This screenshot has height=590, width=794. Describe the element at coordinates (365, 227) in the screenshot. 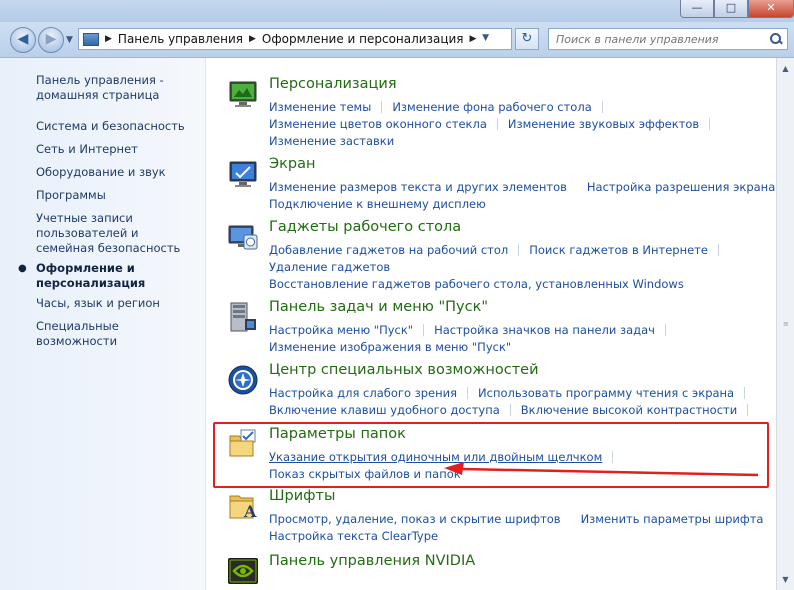

I see `category-title: Гаджеты рабочего стола` at that location.